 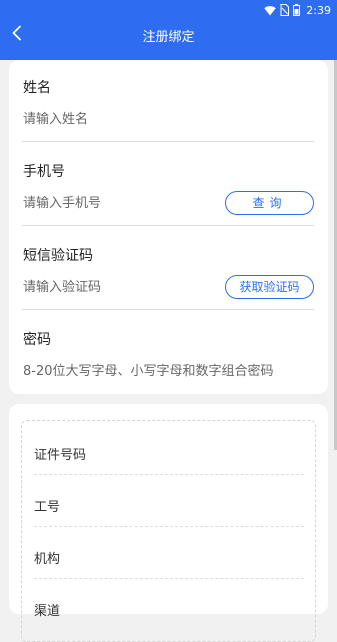 I want to click on app-header: 2:39 注册绑定, so click(x=168, y=30).